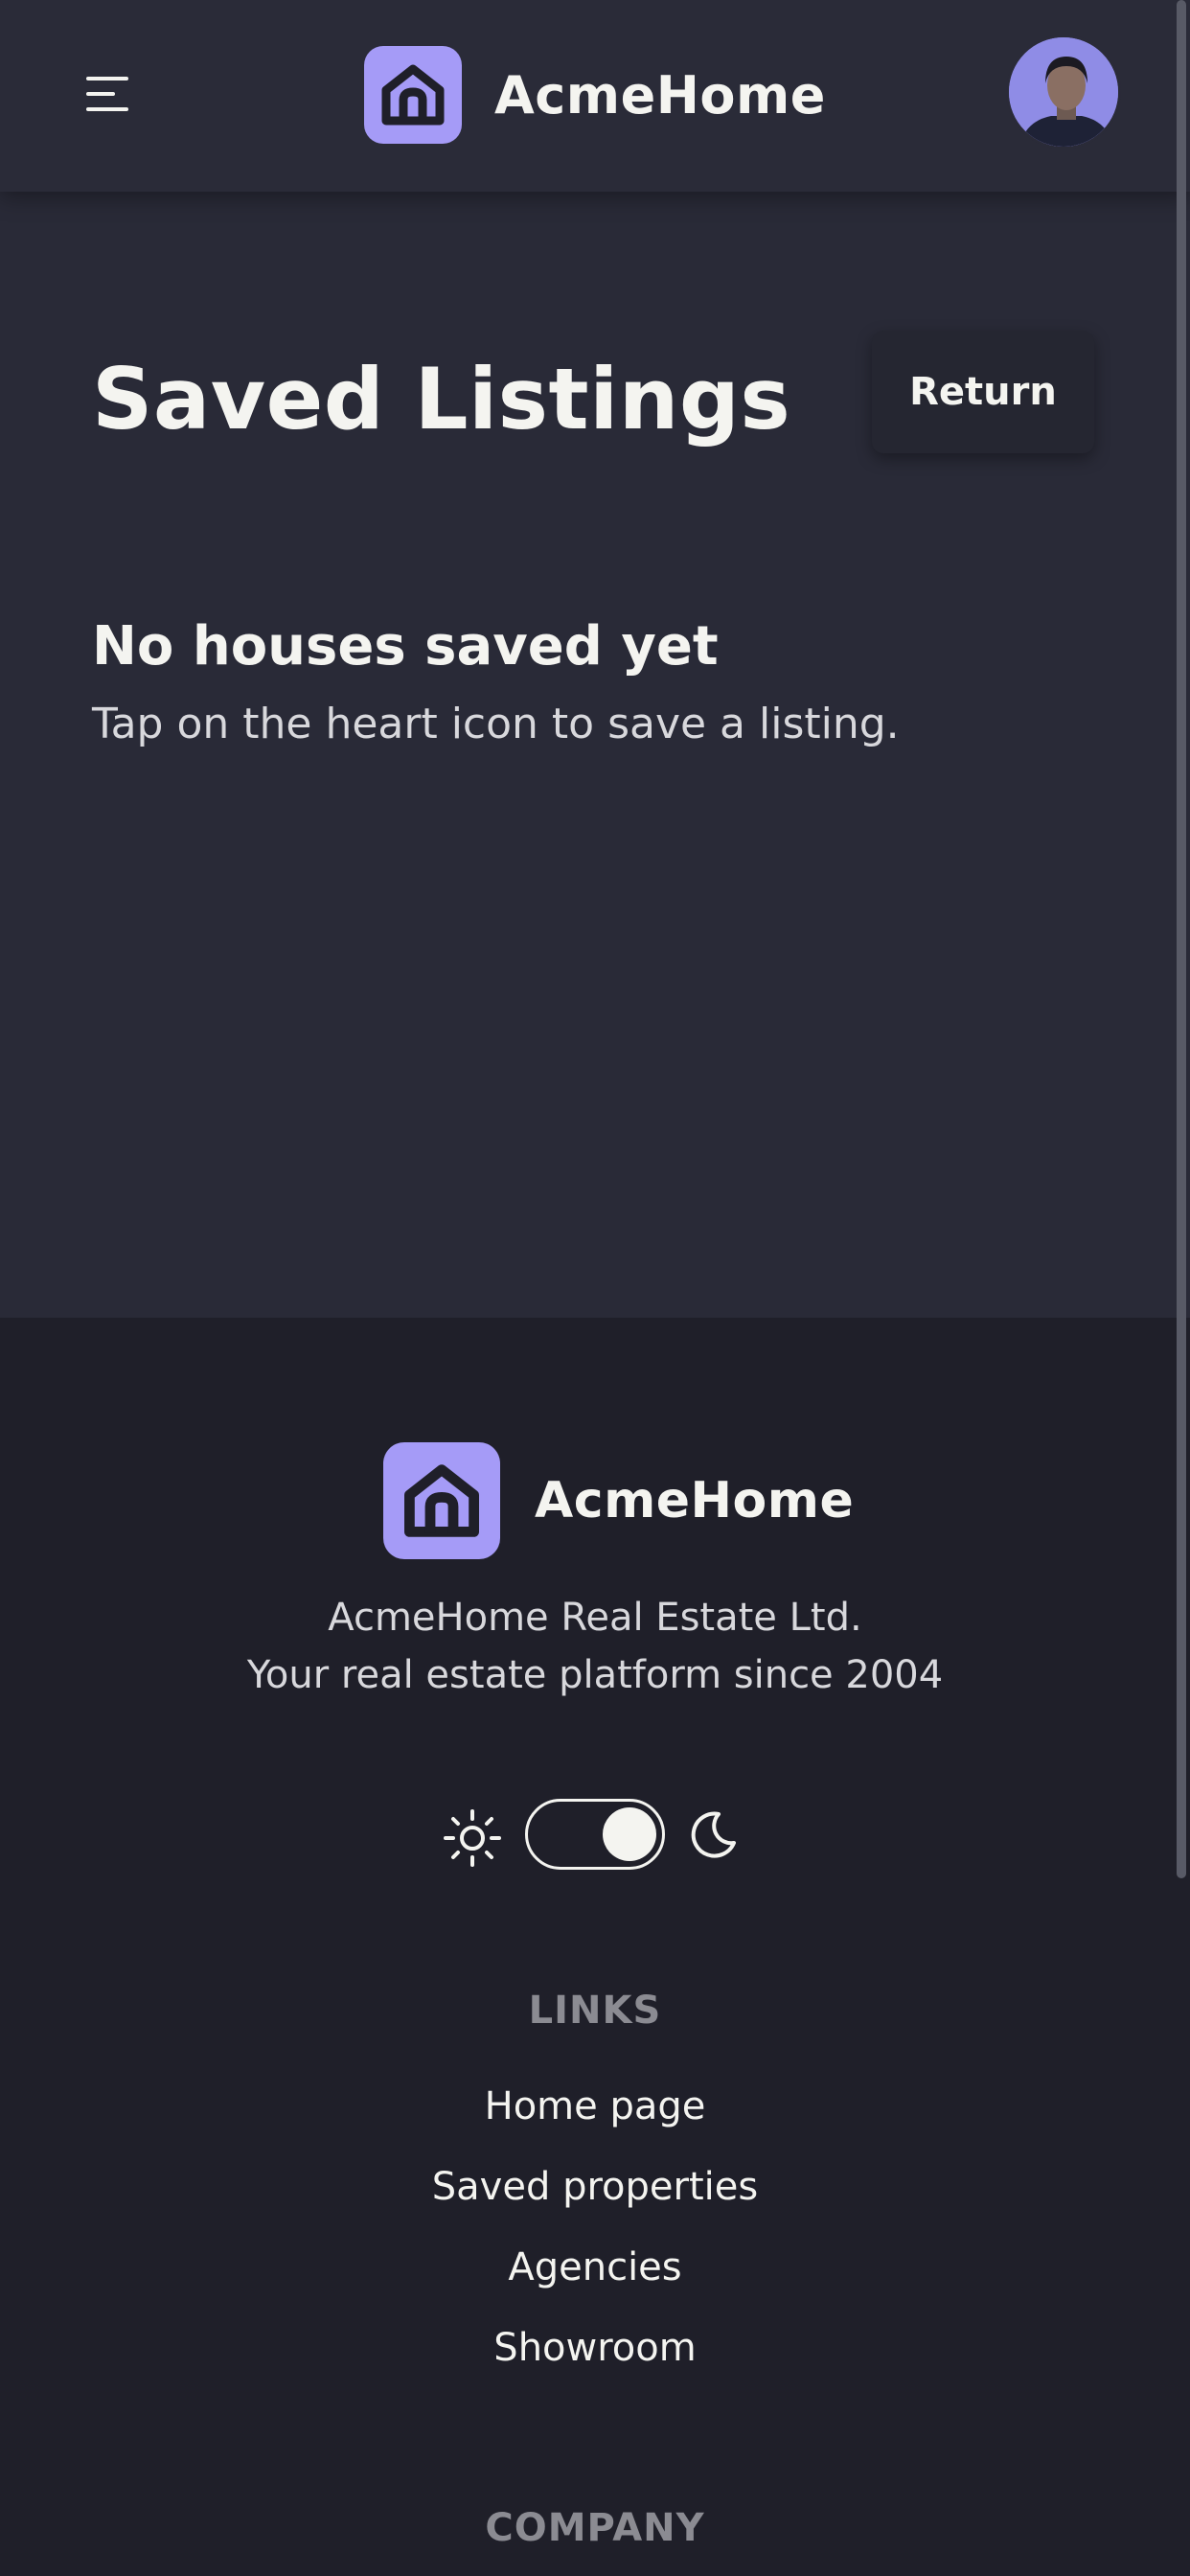  What do you see at coordinates (695, 1501) in the screenshot?
I see `footer-brand-name: AcmeHome` at bounding box center [695, 1501].